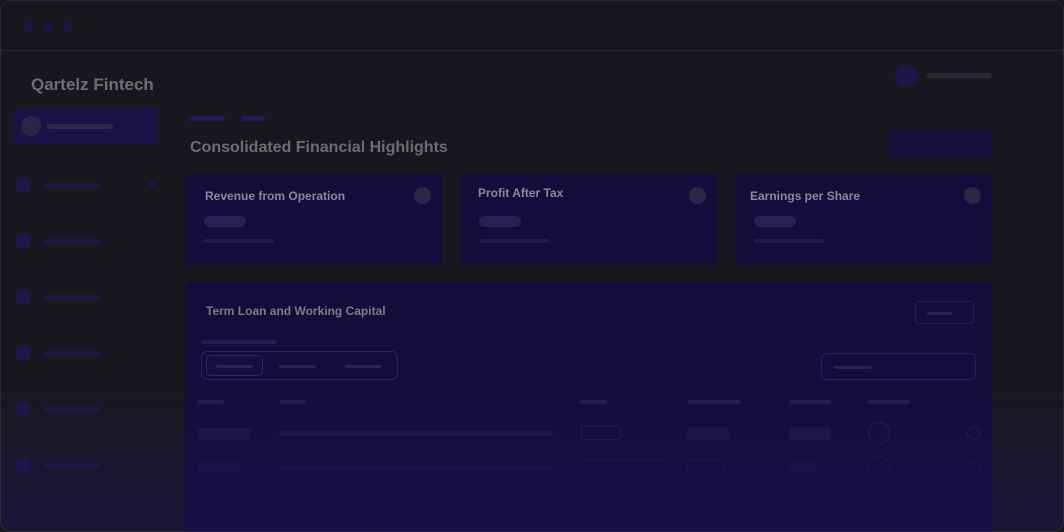 This screenshot has width=1064, height=532. I want to click on panel-title: Term Loan and Working Capital, so click(296, 311).